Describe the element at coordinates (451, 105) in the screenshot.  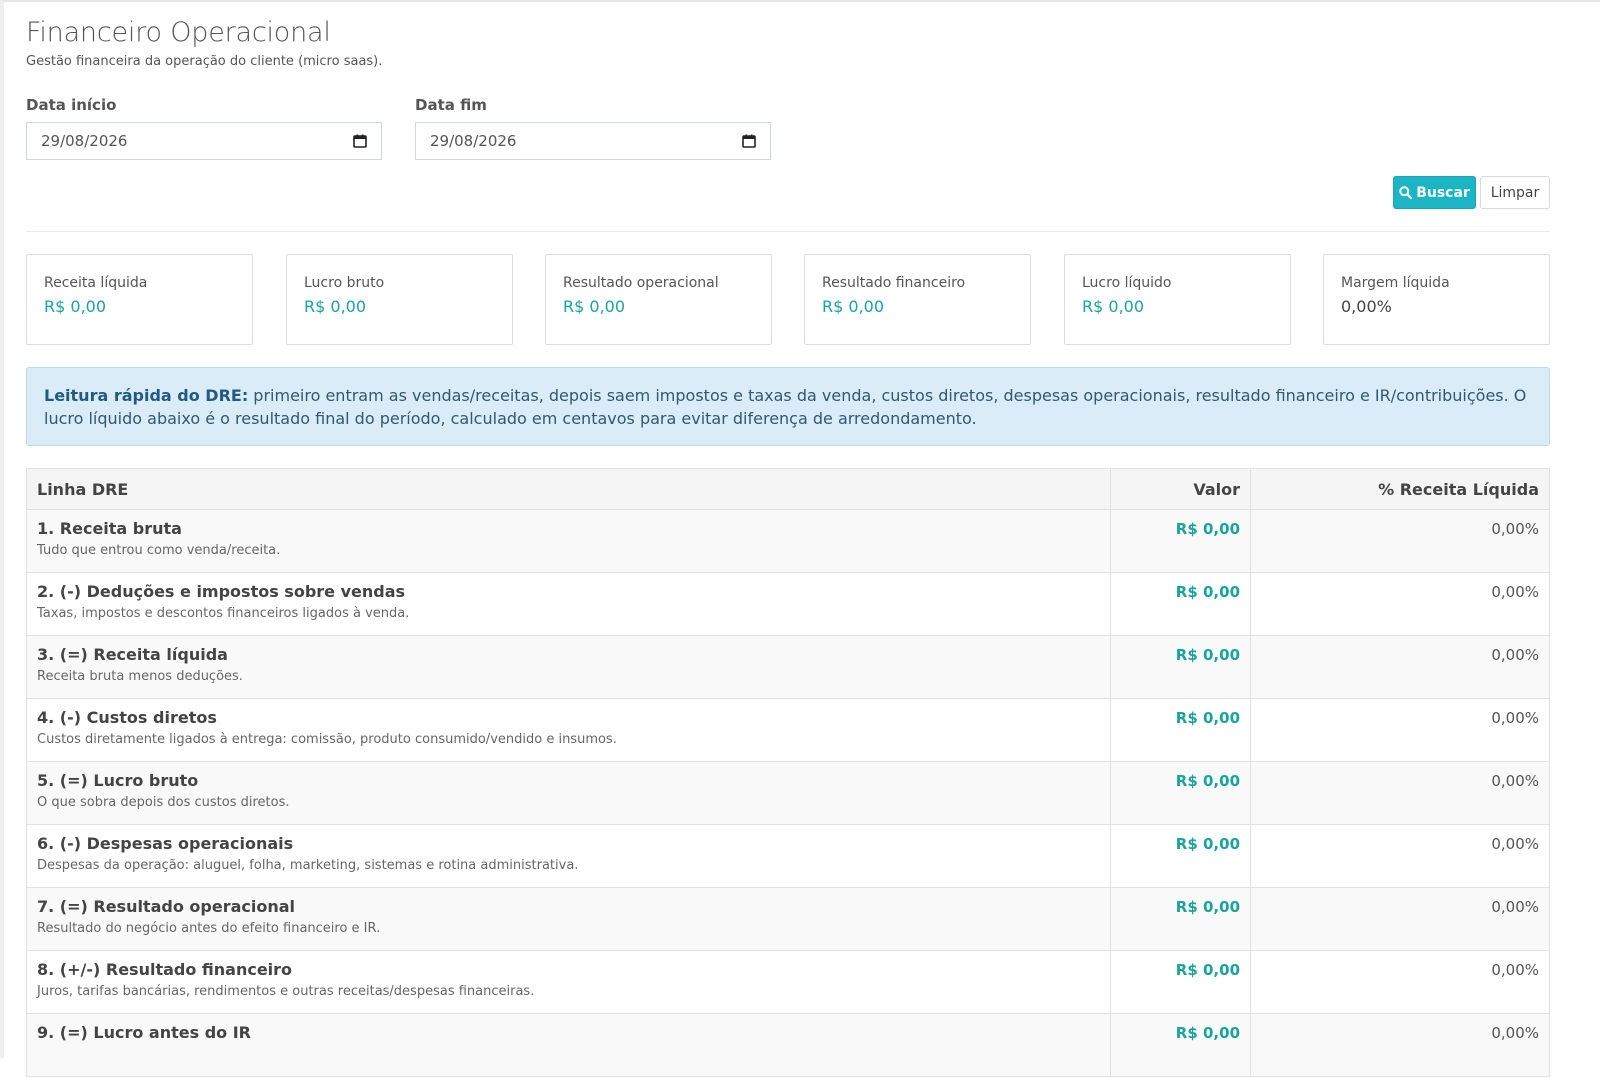
I see `end-date-label: Data fim` at that location.